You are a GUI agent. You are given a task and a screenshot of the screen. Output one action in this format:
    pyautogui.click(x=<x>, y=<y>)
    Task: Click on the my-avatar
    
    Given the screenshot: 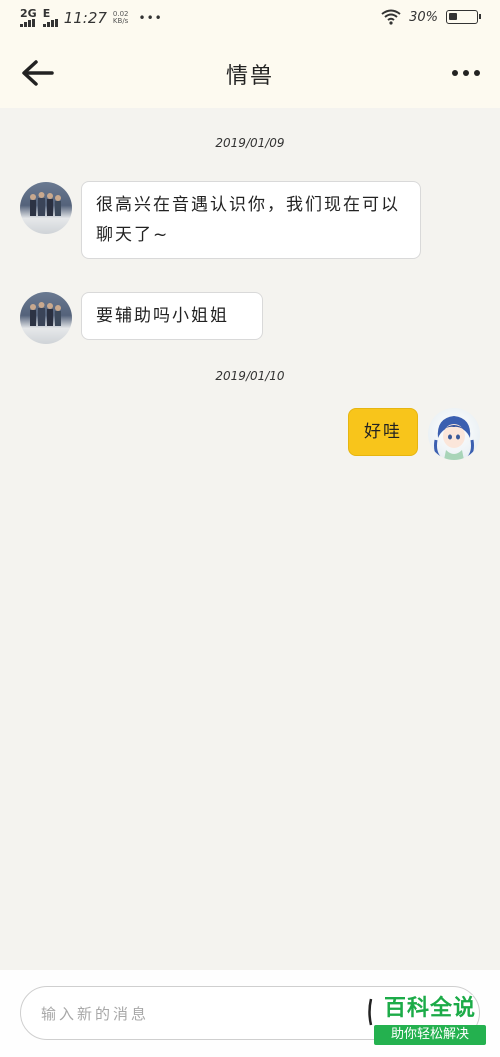 What is the action you would take?
    pyautogui.click(x=454, y=434)
    